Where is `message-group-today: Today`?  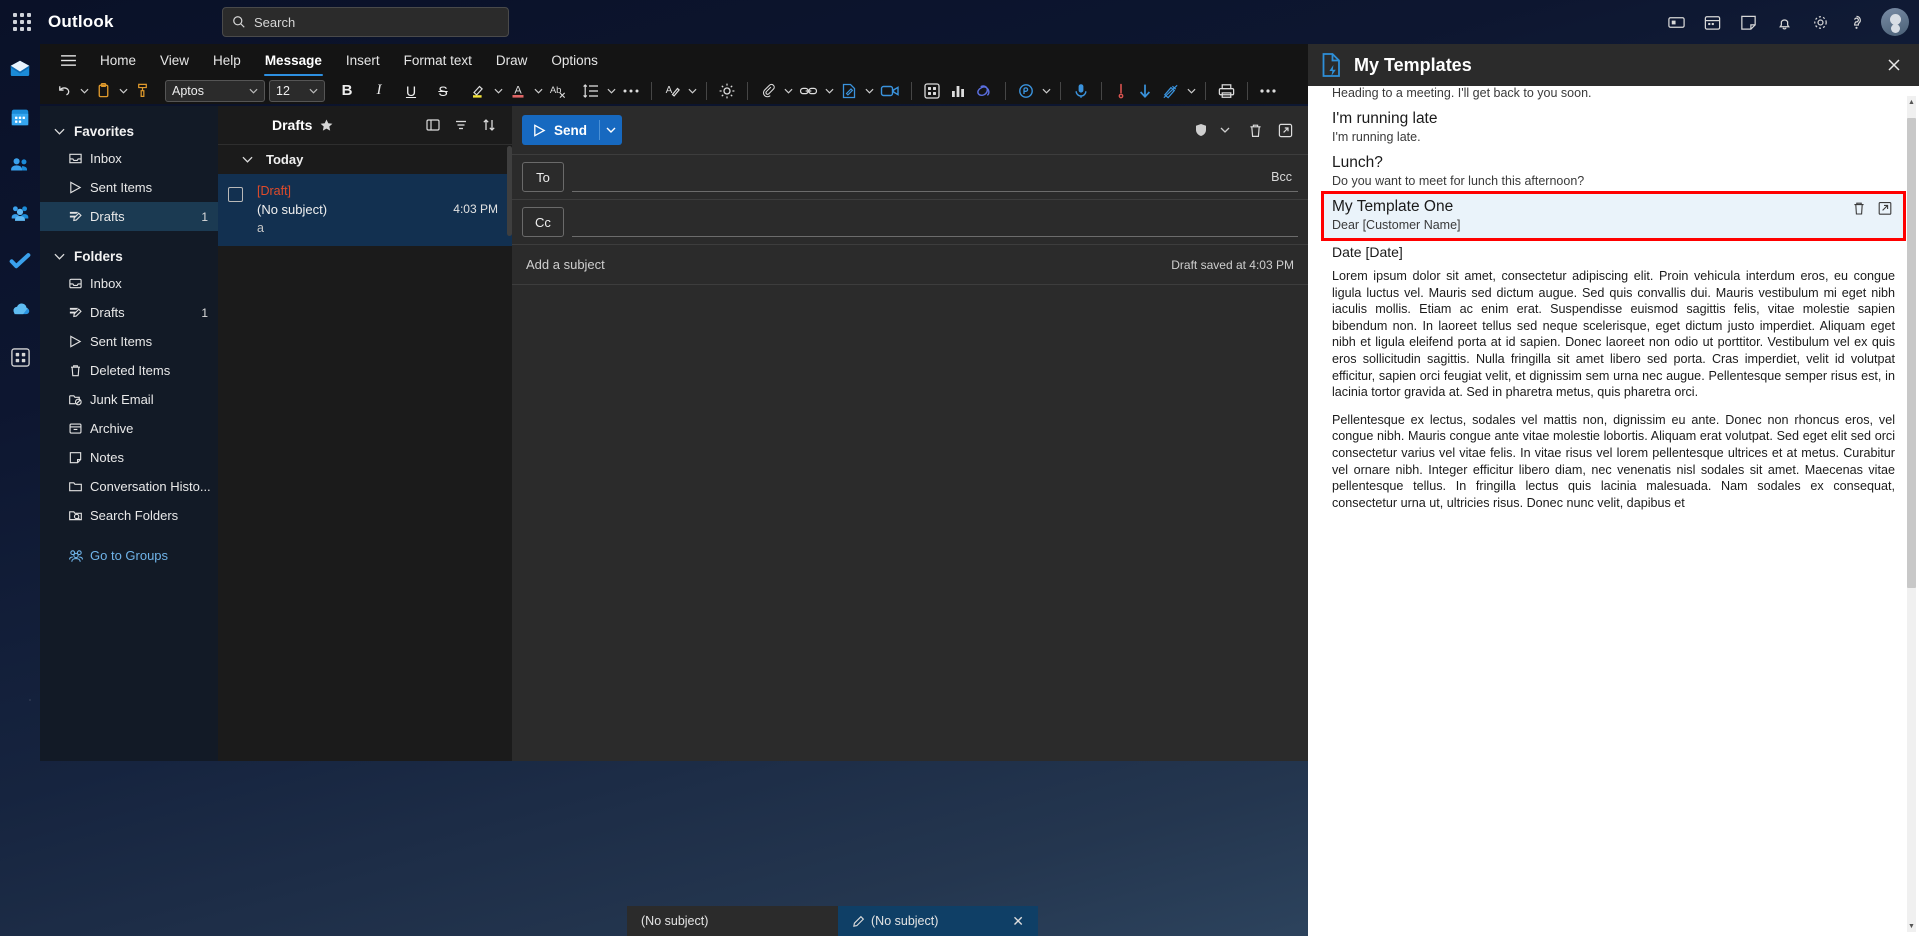 message-group-today: Today is located at coordinates (365, 159).